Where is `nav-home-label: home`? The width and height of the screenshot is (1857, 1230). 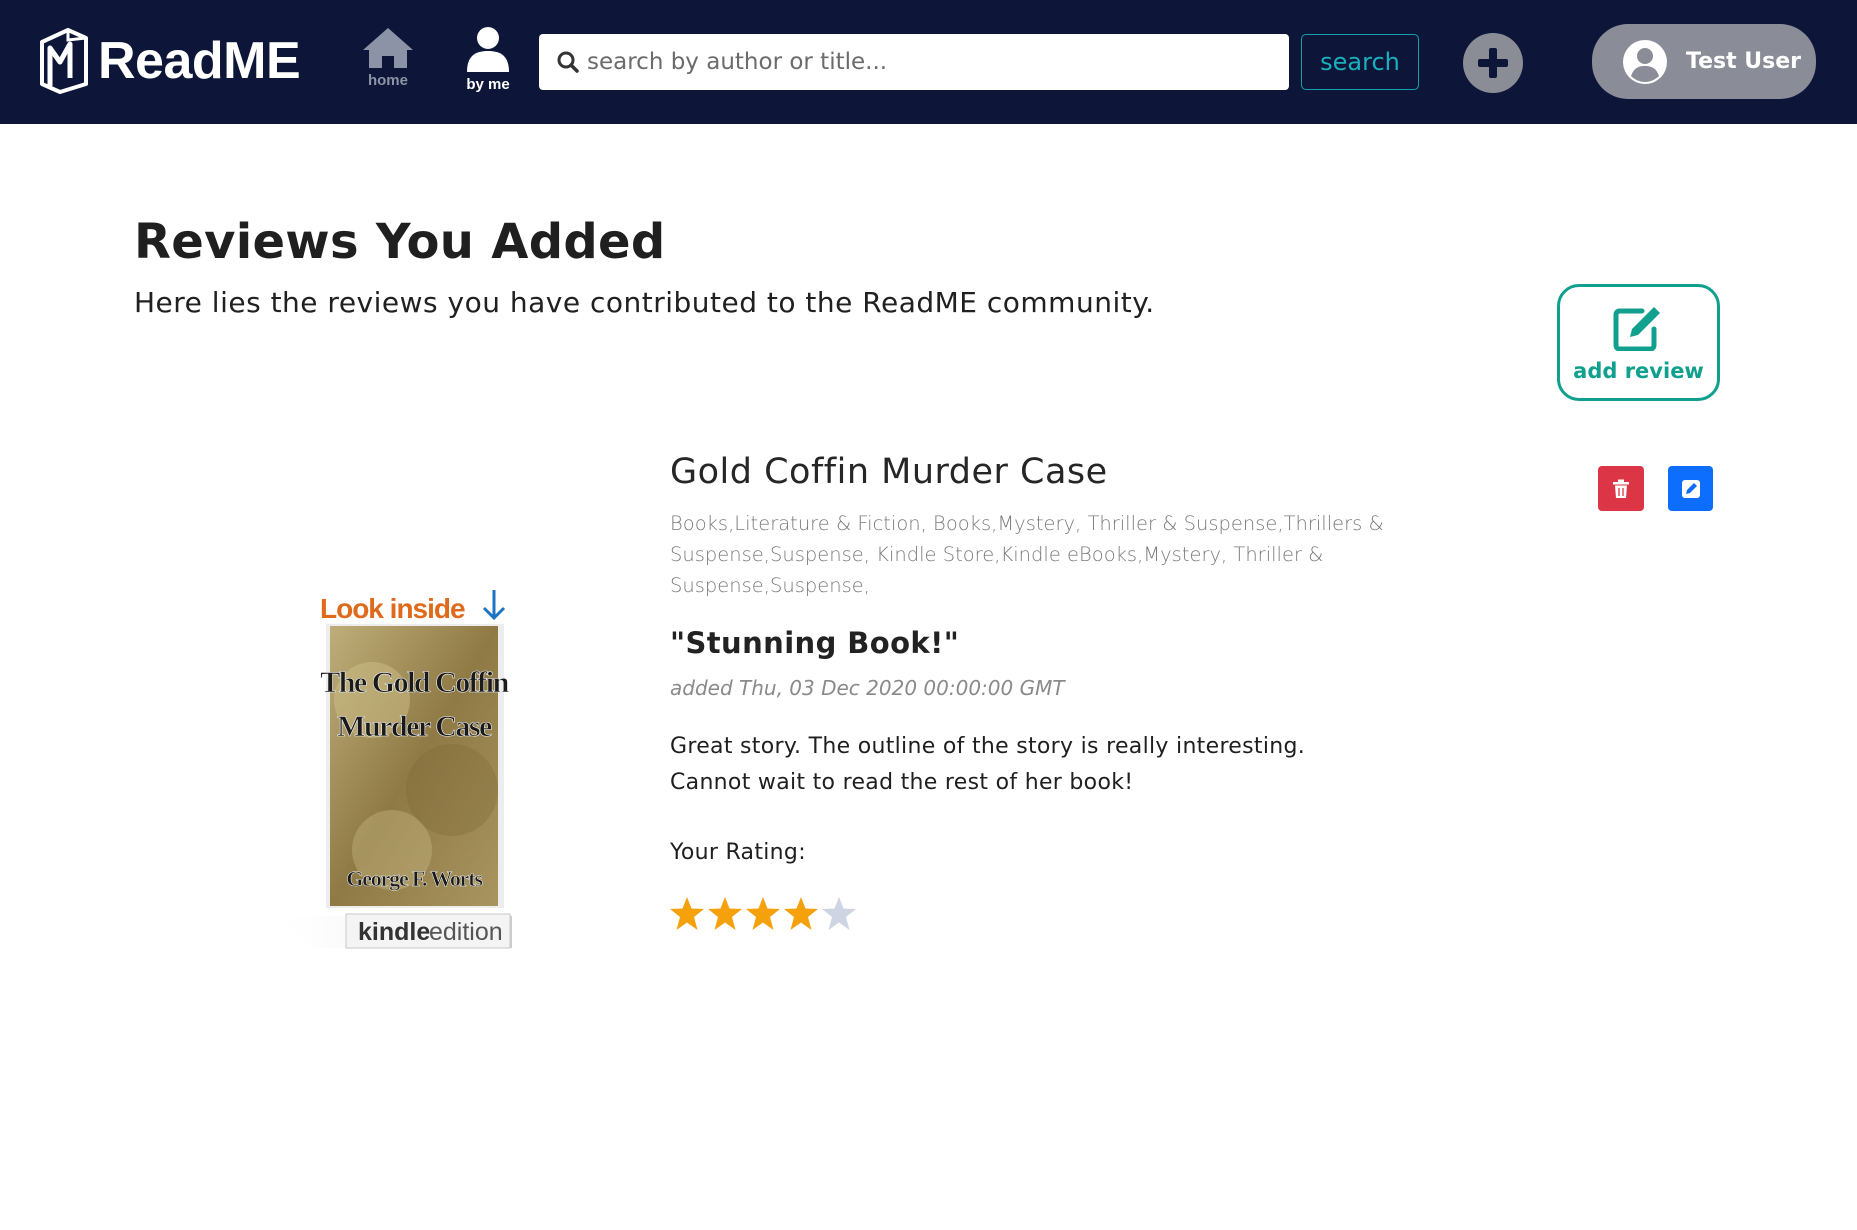 nav-home-label: home is located at coordinates (387, 80).